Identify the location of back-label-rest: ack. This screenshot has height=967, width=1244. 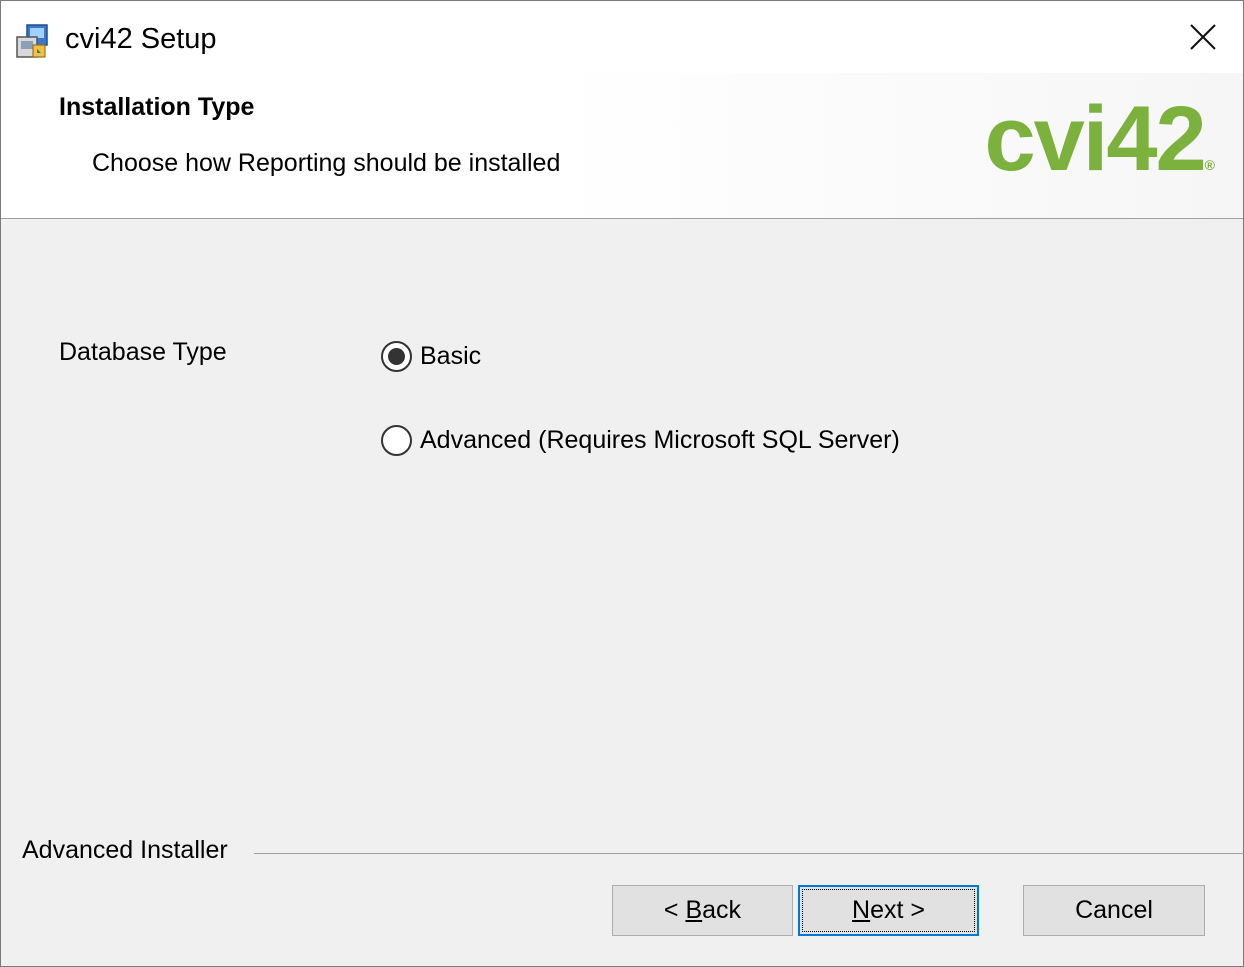
(722, 910).